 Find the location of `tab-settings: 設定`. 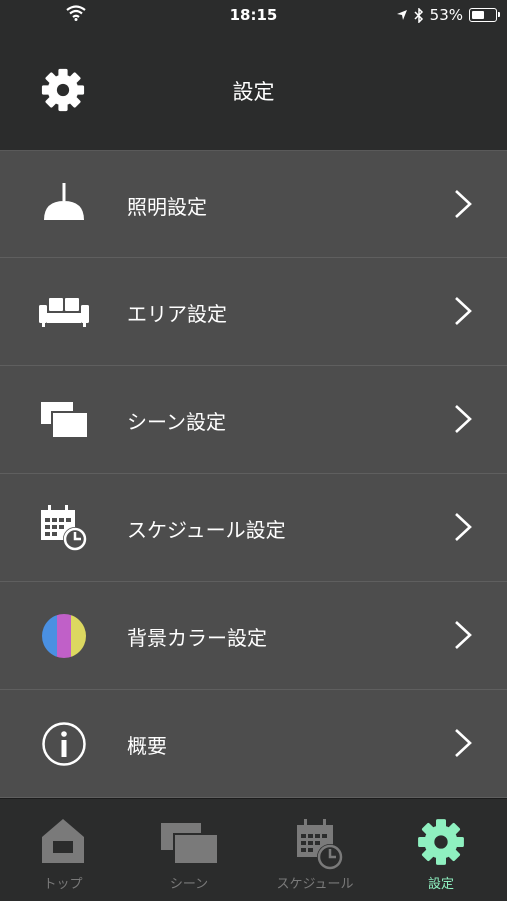

tab-settings: 設定 is located at coordinates (441, 850).